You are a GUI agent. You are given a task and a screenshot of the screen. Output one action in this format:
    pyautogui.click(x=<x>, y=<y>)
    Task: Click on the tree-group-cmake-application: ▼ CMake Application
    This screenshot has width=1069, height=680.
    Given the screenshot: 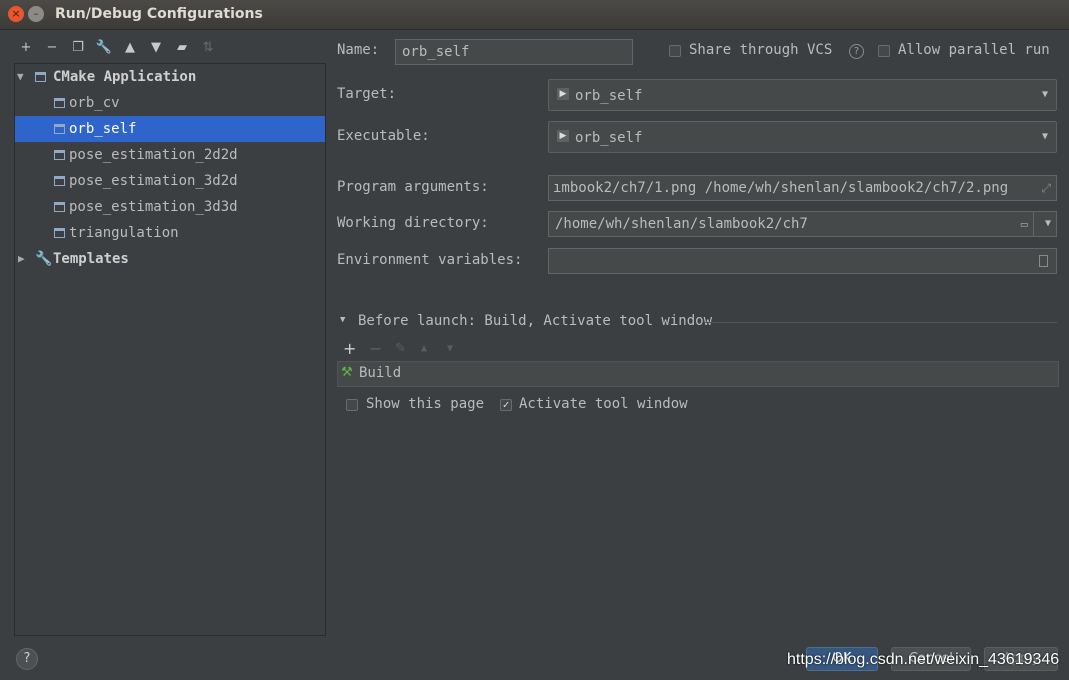 What is the action you would take?
    pyautogui.click(x=170, y=77)
    